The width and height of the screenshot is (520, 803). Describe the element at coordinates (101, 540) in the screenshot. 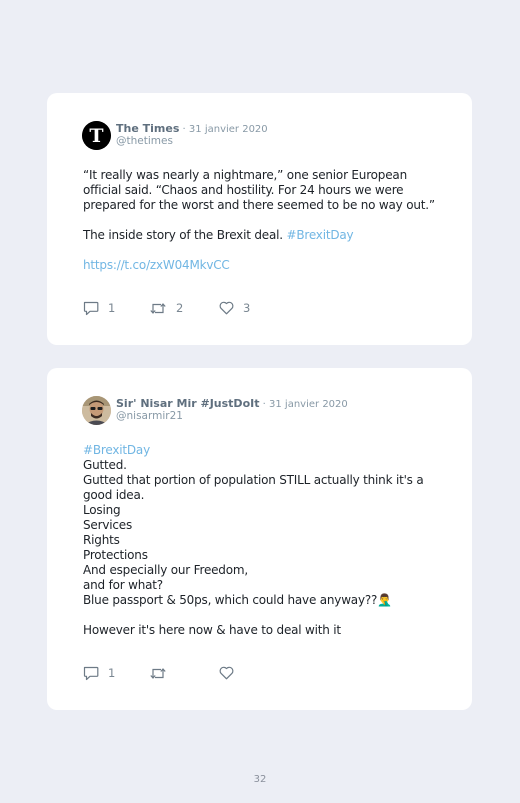

I see `text-line: Rights` at that location.